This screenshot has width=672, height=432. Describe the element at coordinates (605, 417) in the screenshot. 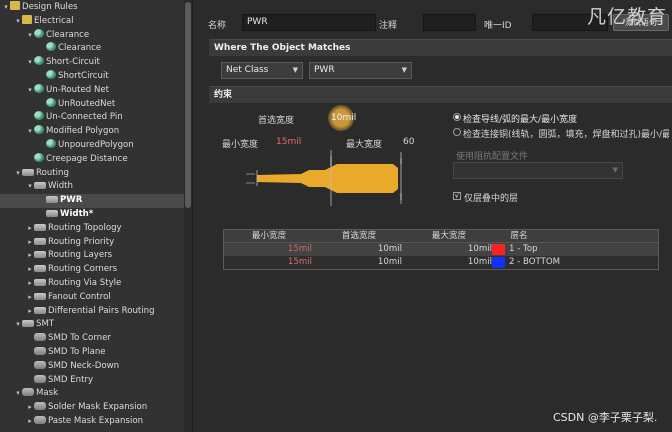

I see `csdn-watermark: CSDN @李子栗子梨.` at that location.